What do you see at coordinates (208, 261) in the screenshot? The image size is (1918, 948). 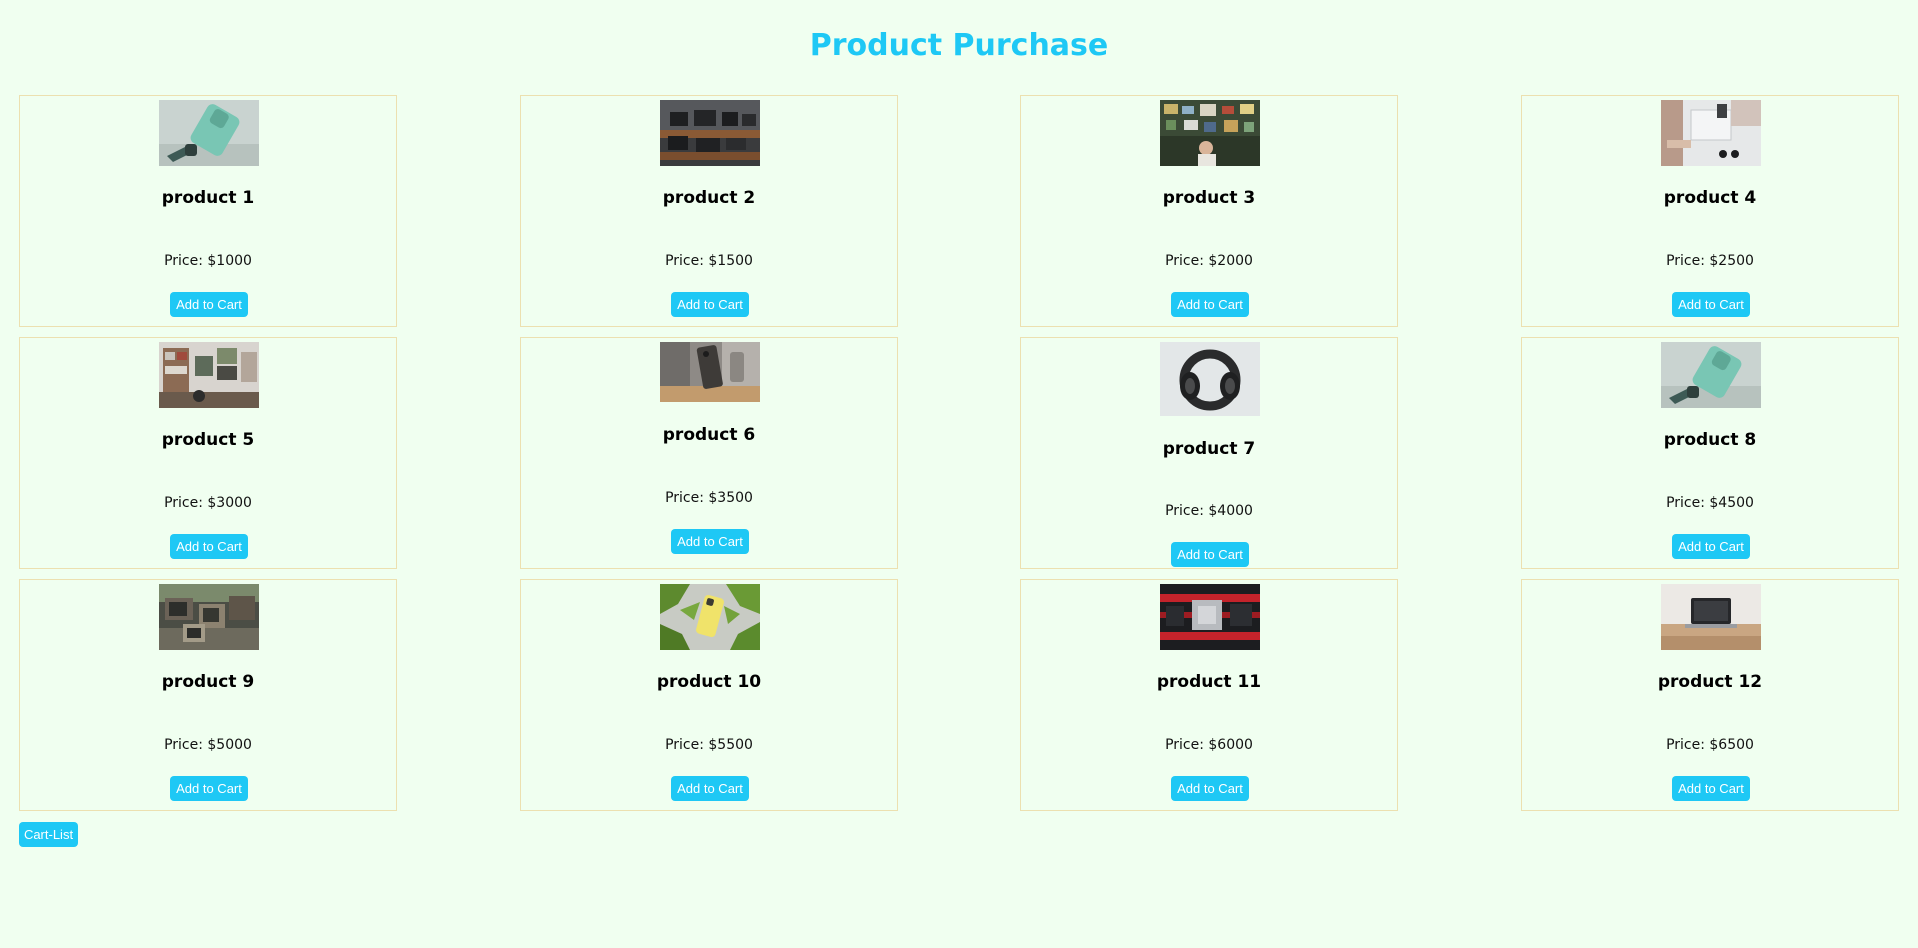 I see `product-price: Price: $1000` at bounding box center [208, 261].